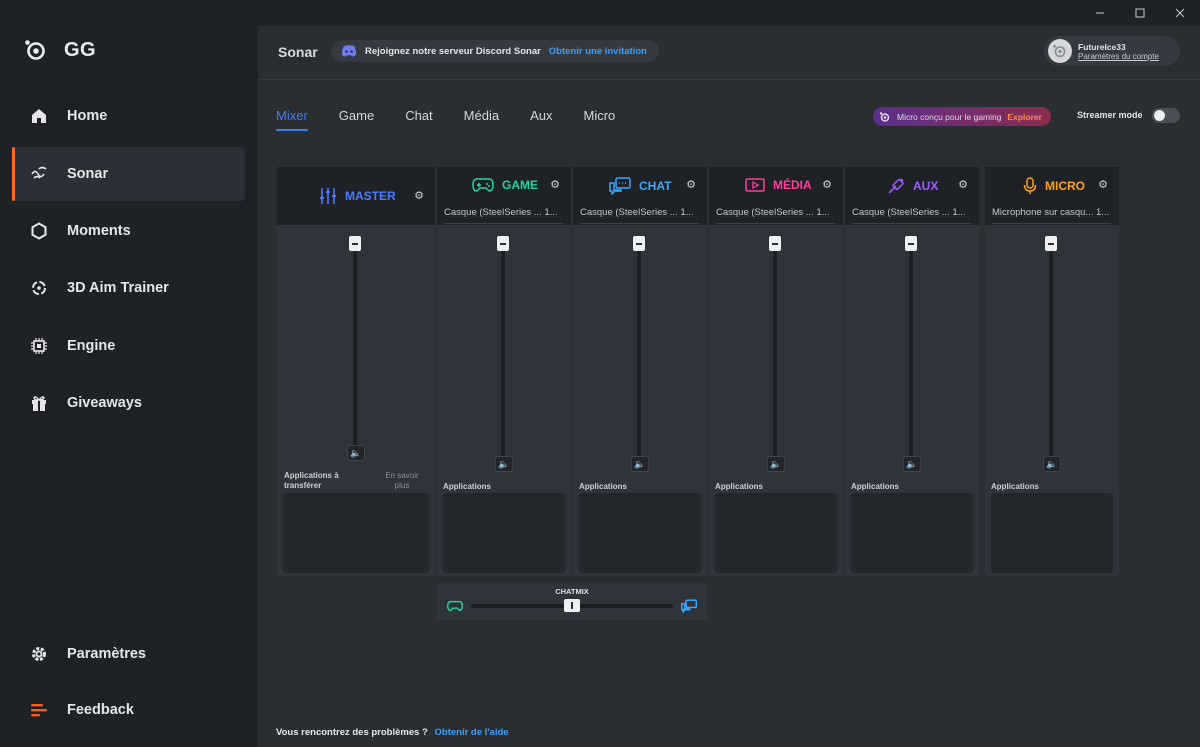 The image size is (1200, 747). What do you see at coordinates (503, 358) in the screenshot?
I see `game-volume-track` at bounding box center [503, 358].